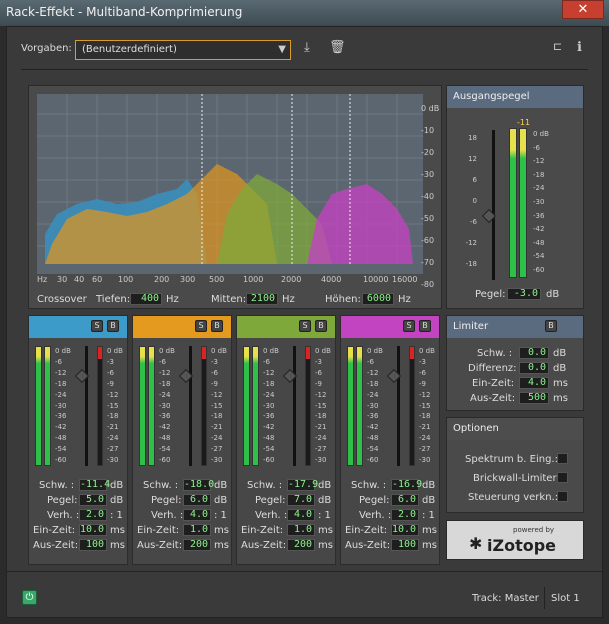  Describe the element at coordinates (304, 571) in the screenshot. I see `footer-separator` at that location.